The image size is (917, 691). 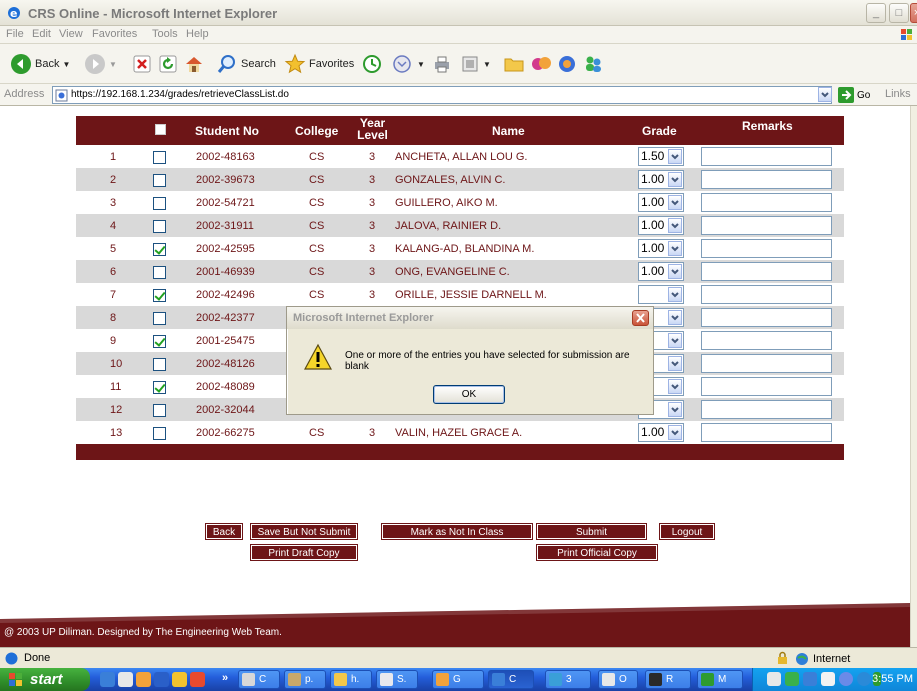 I want to click on select-all-checkbox, so click(x=160, y=129).